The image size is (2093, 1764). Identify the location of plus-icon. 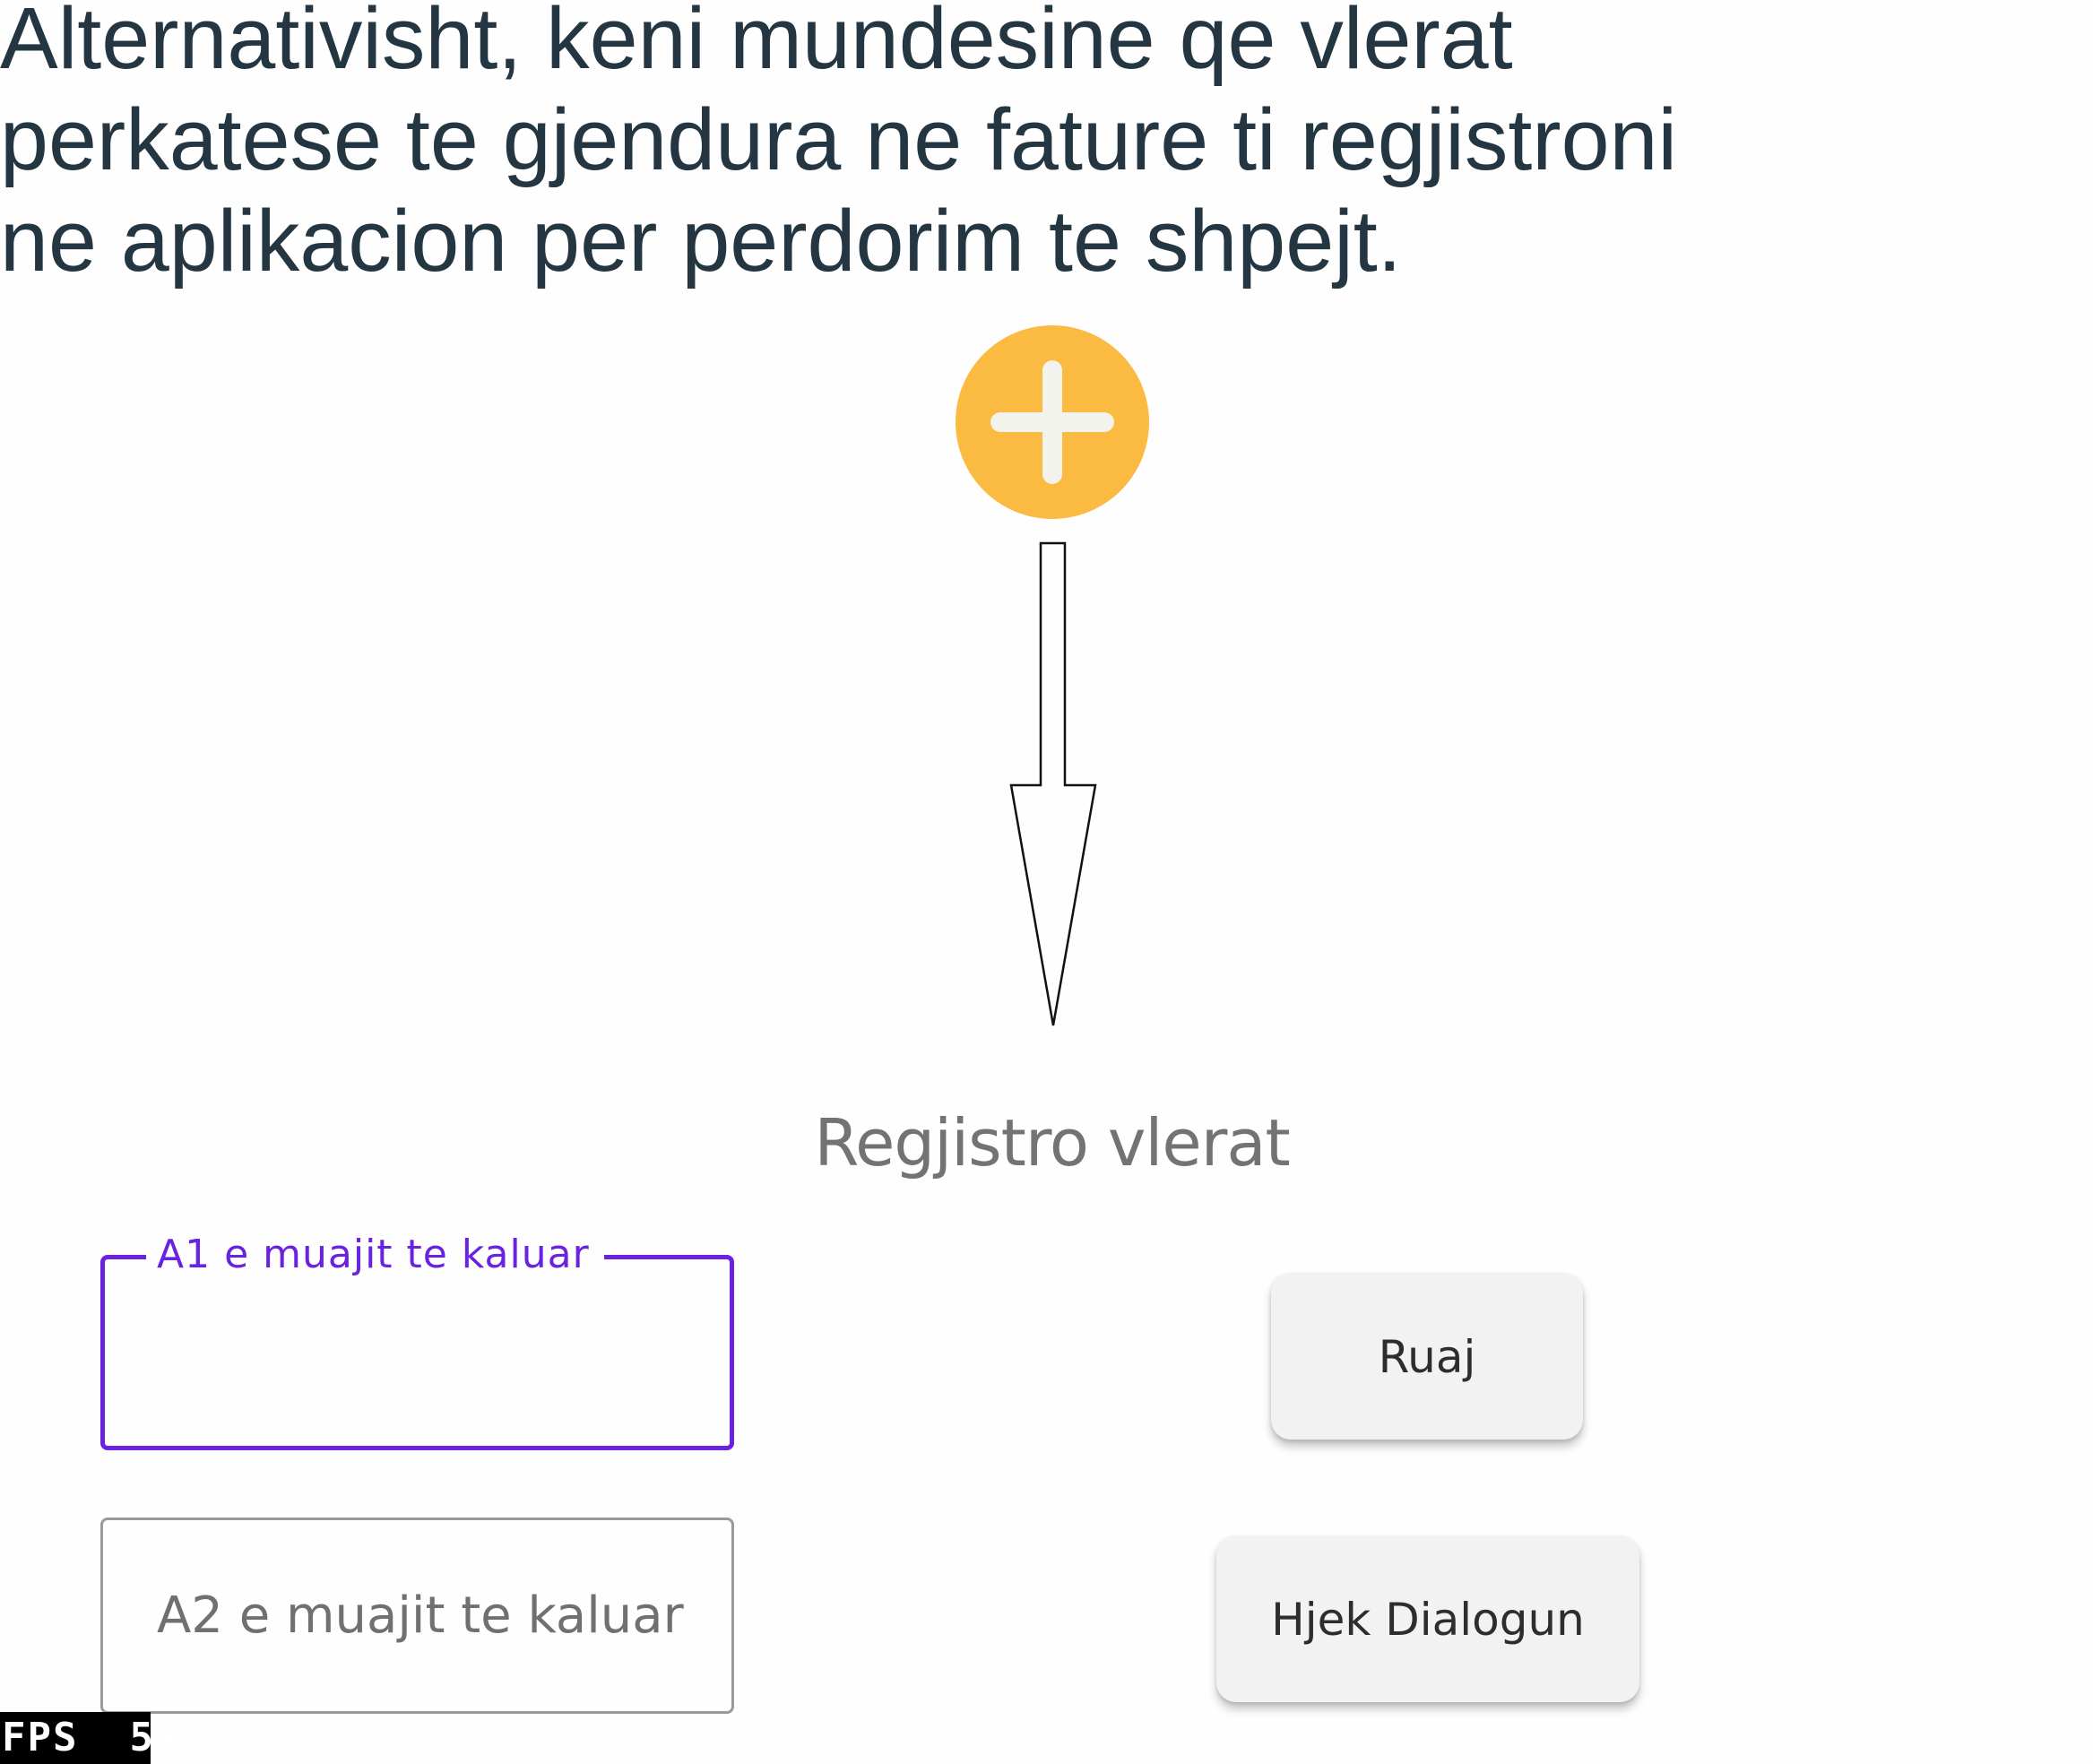
(1052, 422).